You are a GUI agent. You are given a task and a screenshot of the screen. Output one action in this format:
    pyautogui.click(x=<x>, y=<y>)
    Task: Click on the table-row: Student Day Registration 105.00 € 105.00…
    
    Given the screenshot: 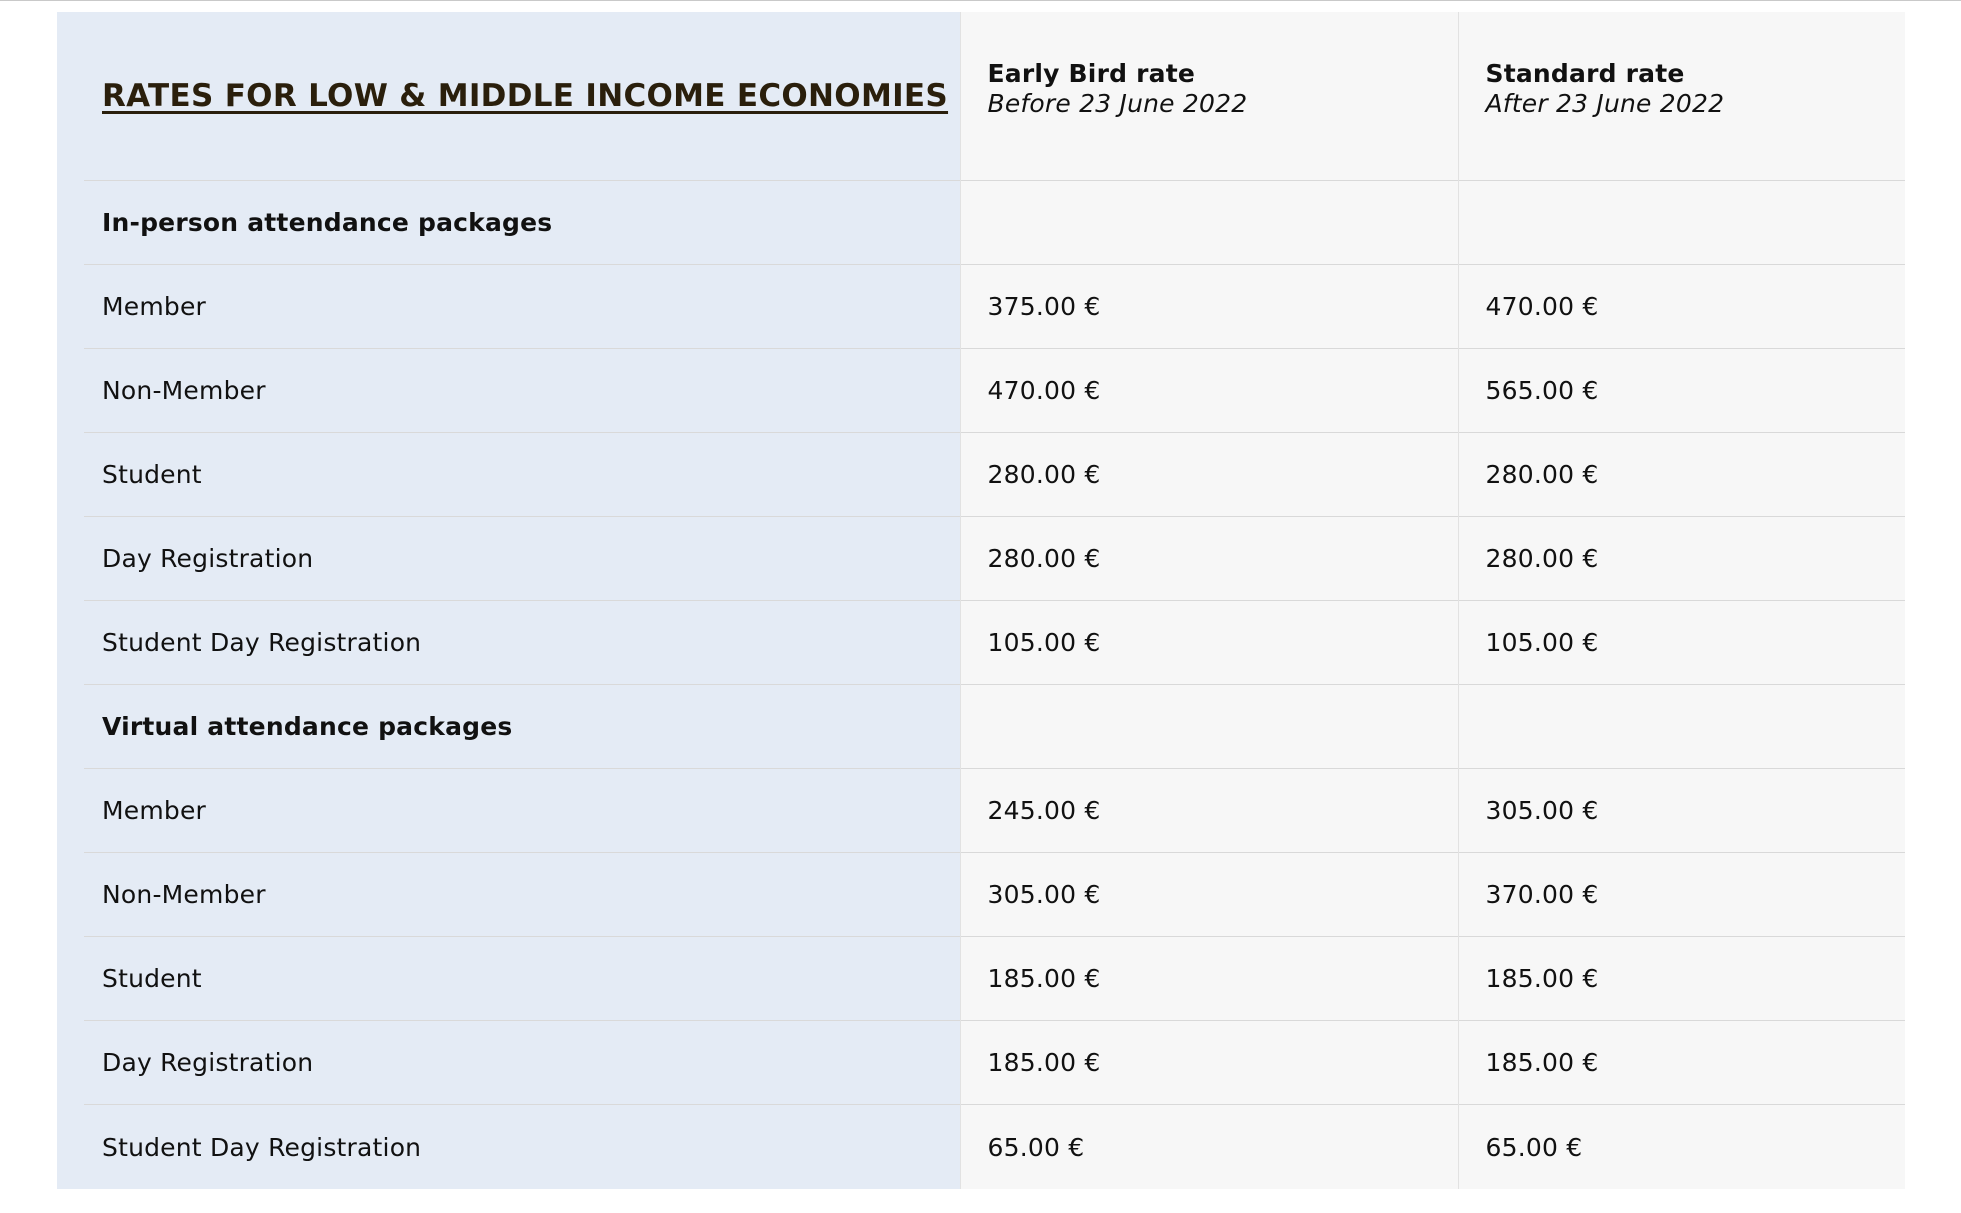 What is the action you would take?
    pyautogui.click(x=981, y=643)
    